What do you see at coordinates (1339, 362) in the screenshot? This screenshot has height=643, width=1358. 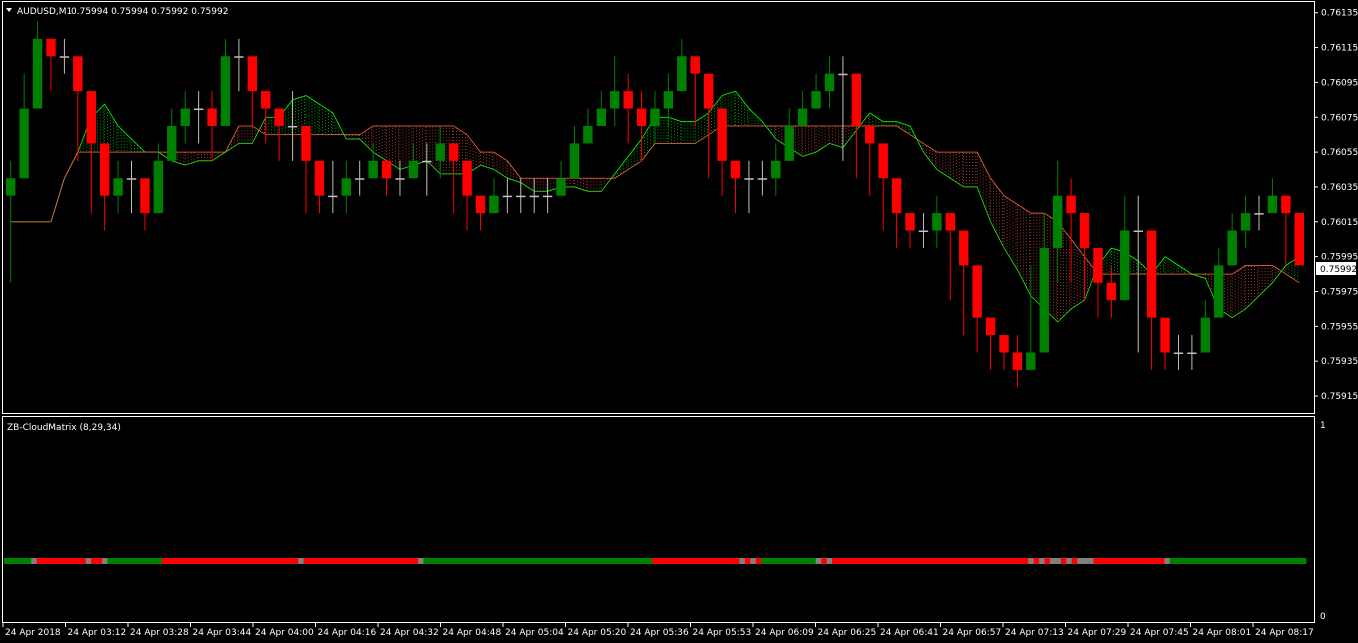 I see `y-tick-label: 0.75935` at bounding box center [1339, 362].